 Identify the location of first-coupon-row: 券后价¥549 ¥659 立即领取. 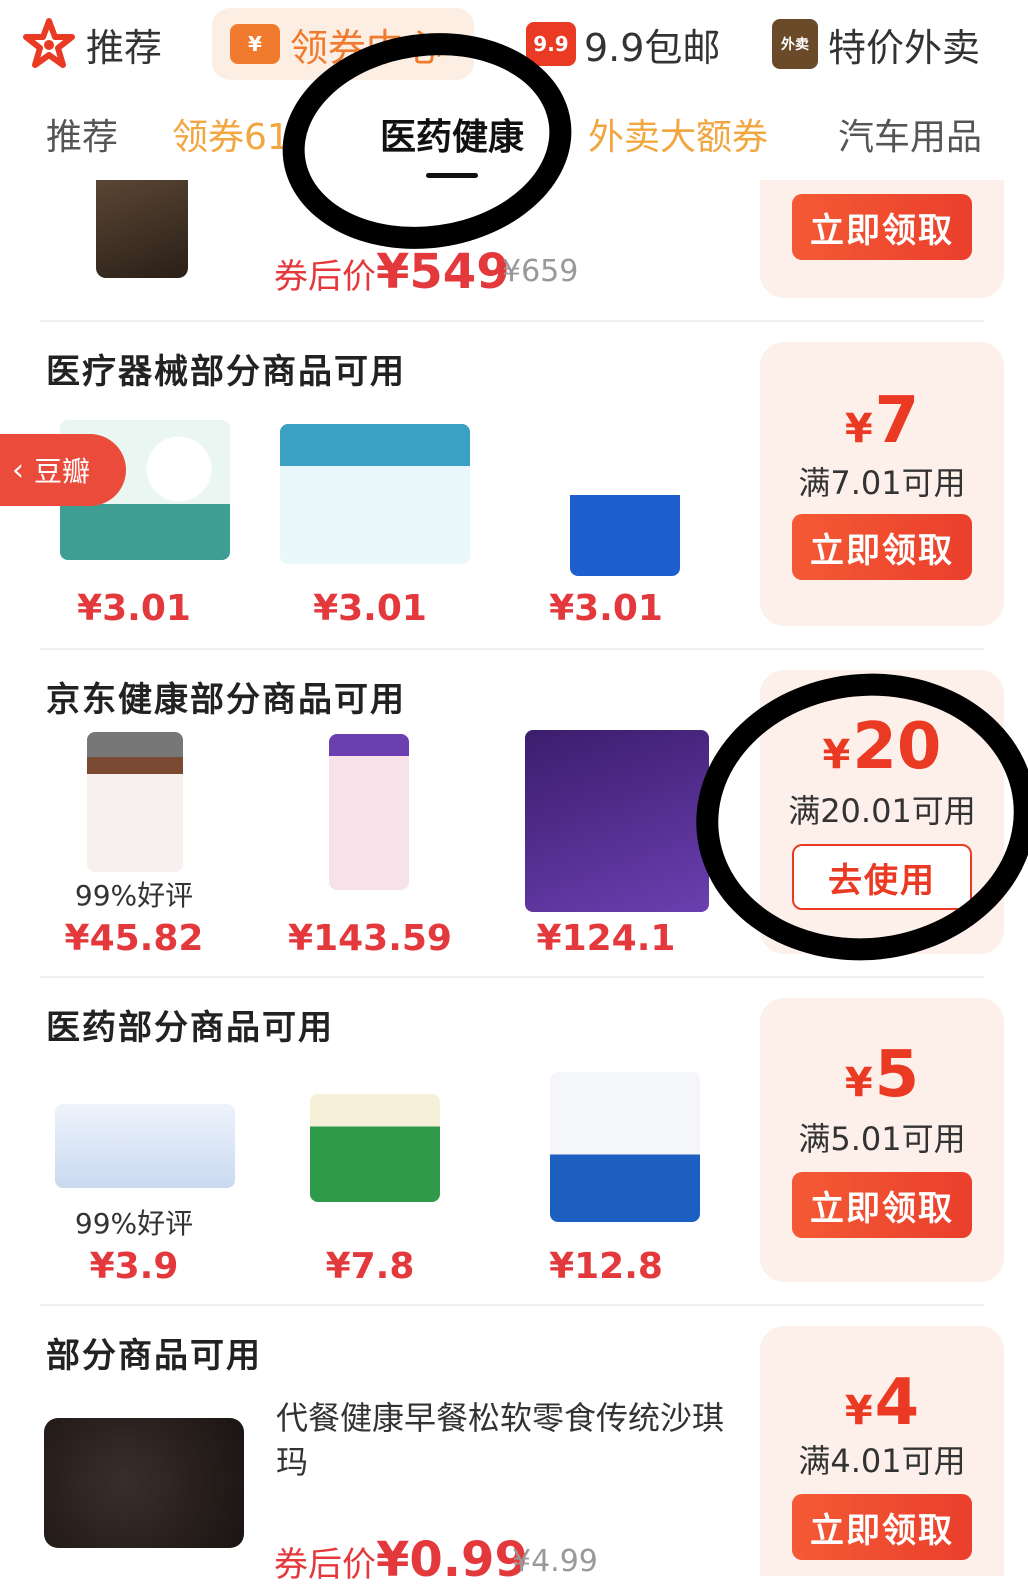
(514, 250).